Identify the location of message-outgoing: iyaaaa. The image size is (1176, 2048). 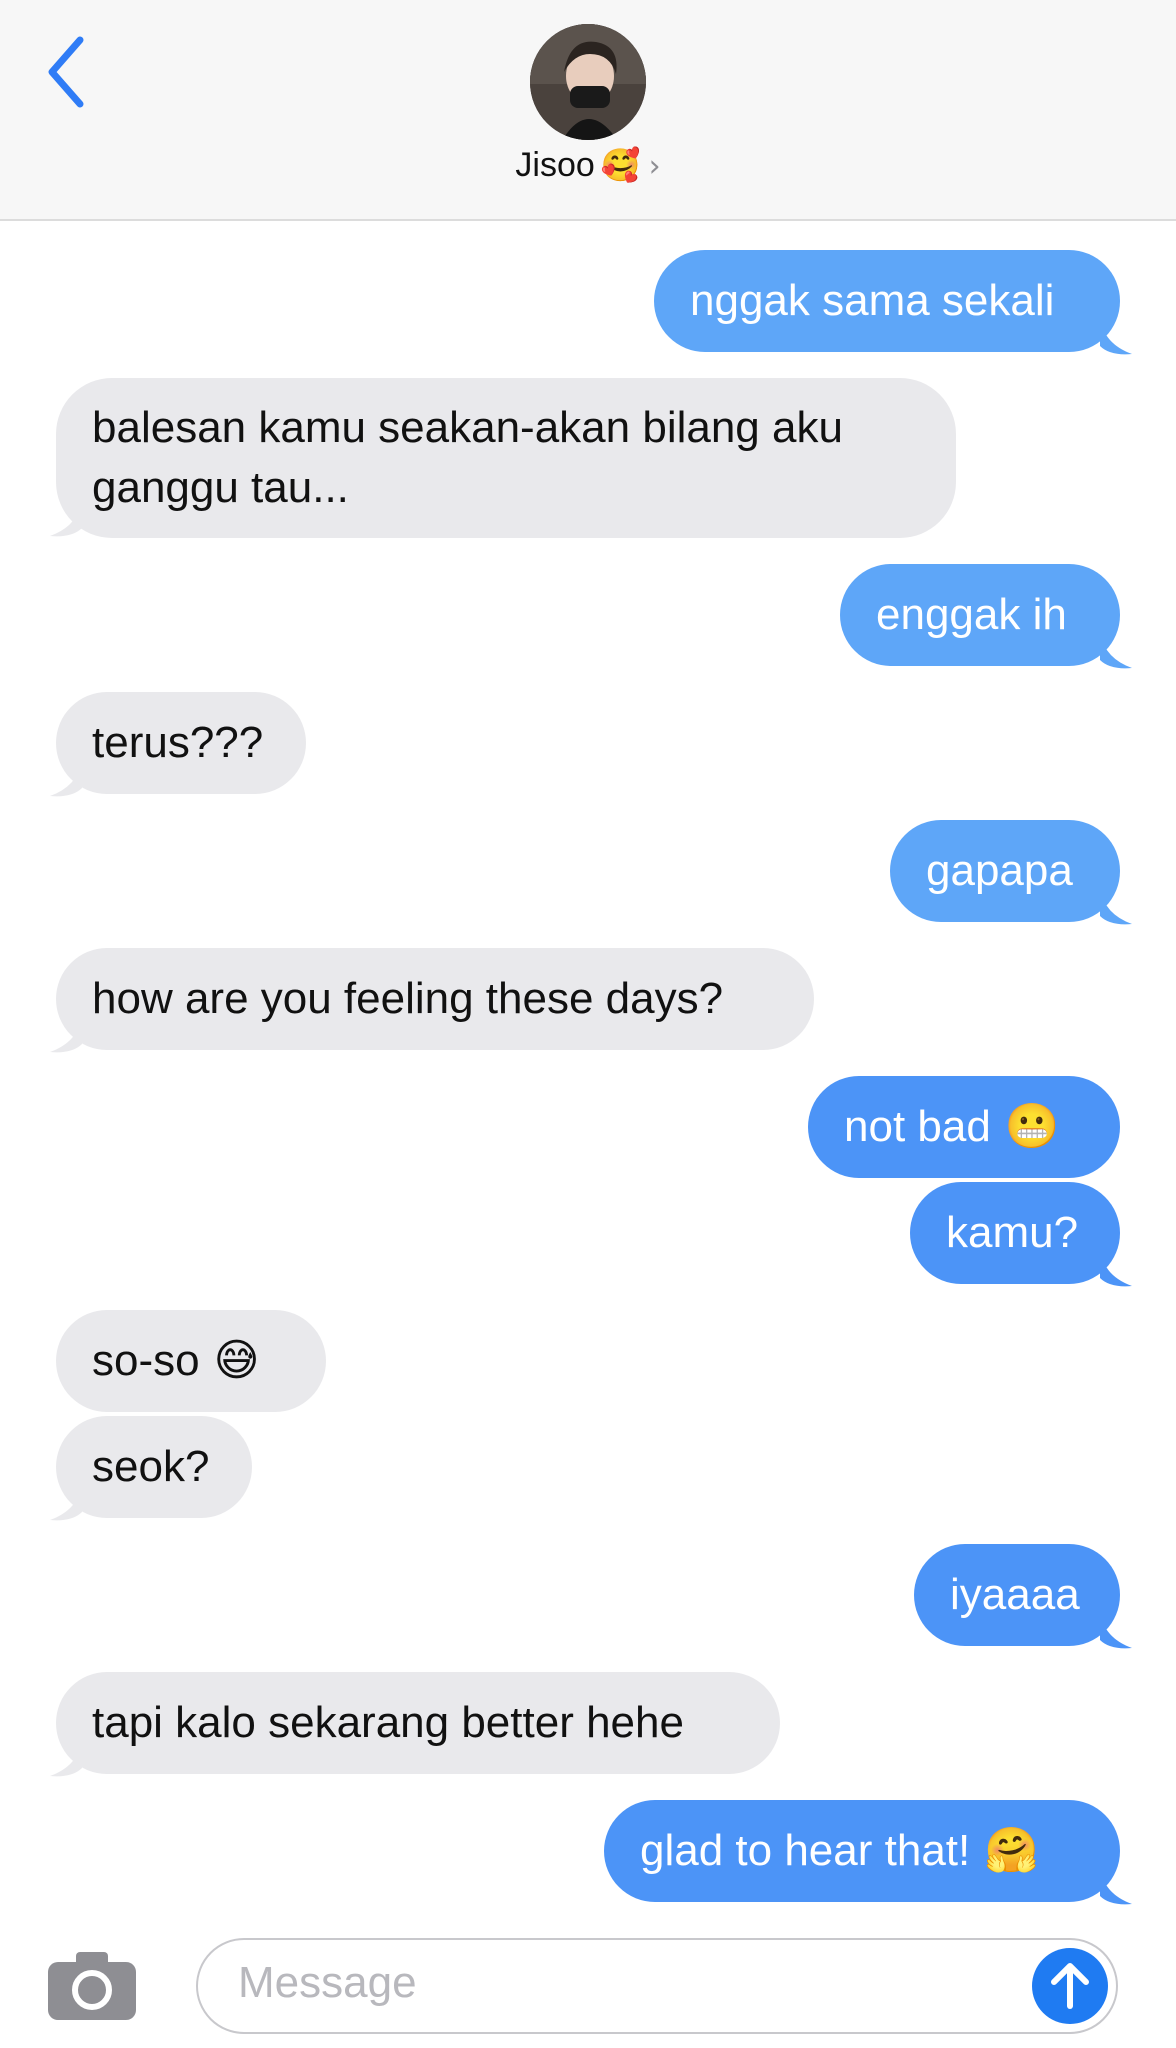
(1017, 1595).